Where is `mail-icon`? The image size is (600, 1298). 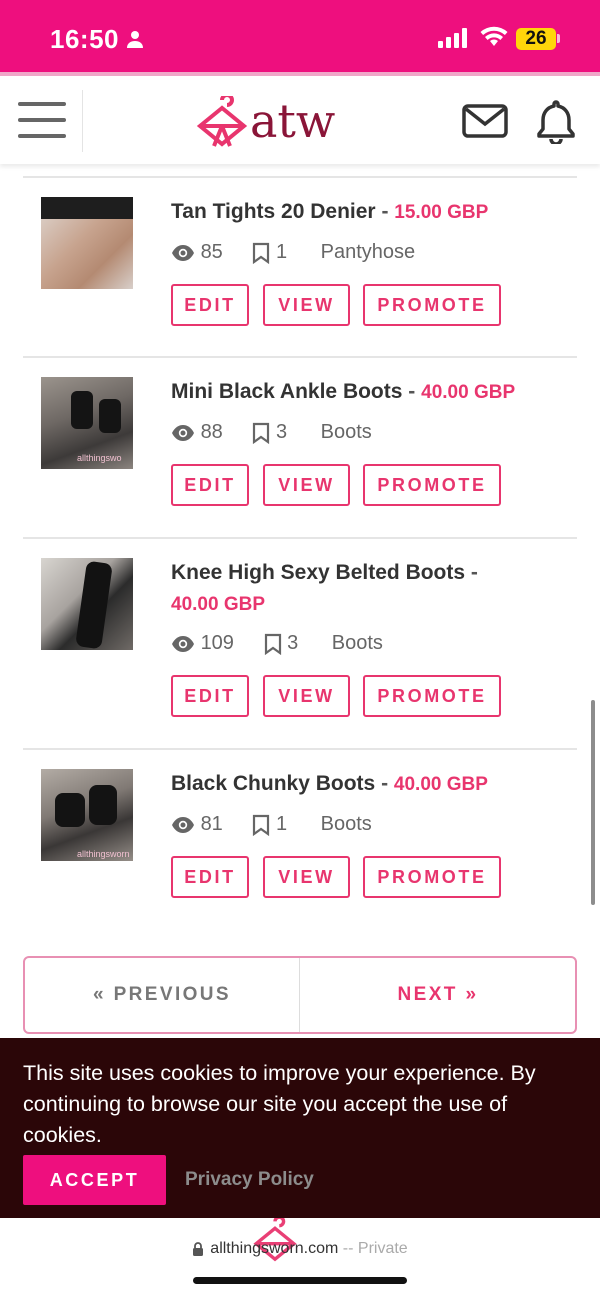 mail-icon is located at coordinates (485, 121).